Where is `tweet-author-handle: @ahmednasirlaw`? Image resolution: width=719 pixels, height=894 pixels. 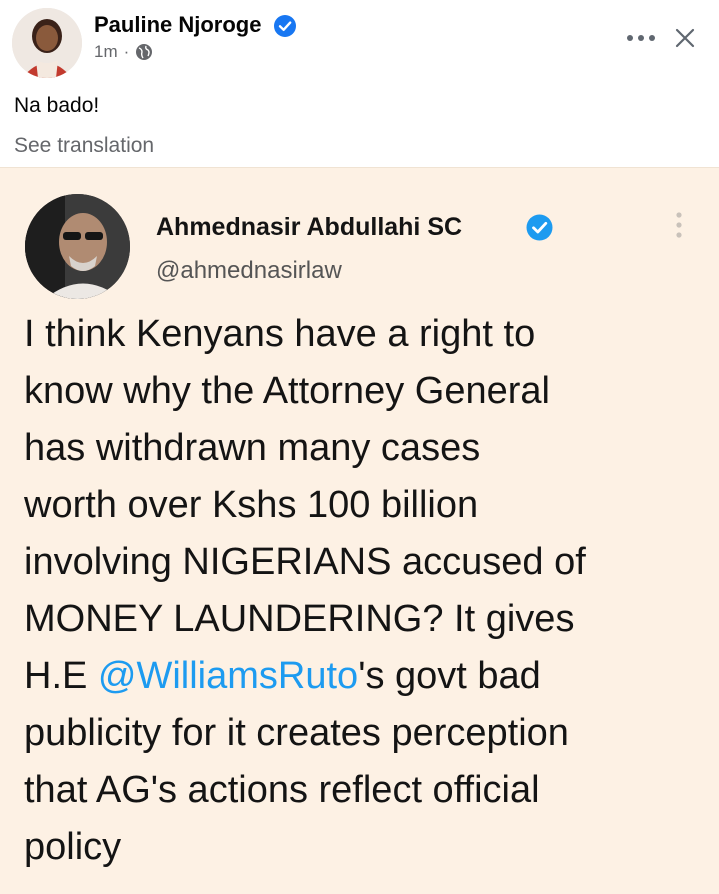
tweet-author-handle: @ahmednasirlaw is located at coordinates (249, 270).